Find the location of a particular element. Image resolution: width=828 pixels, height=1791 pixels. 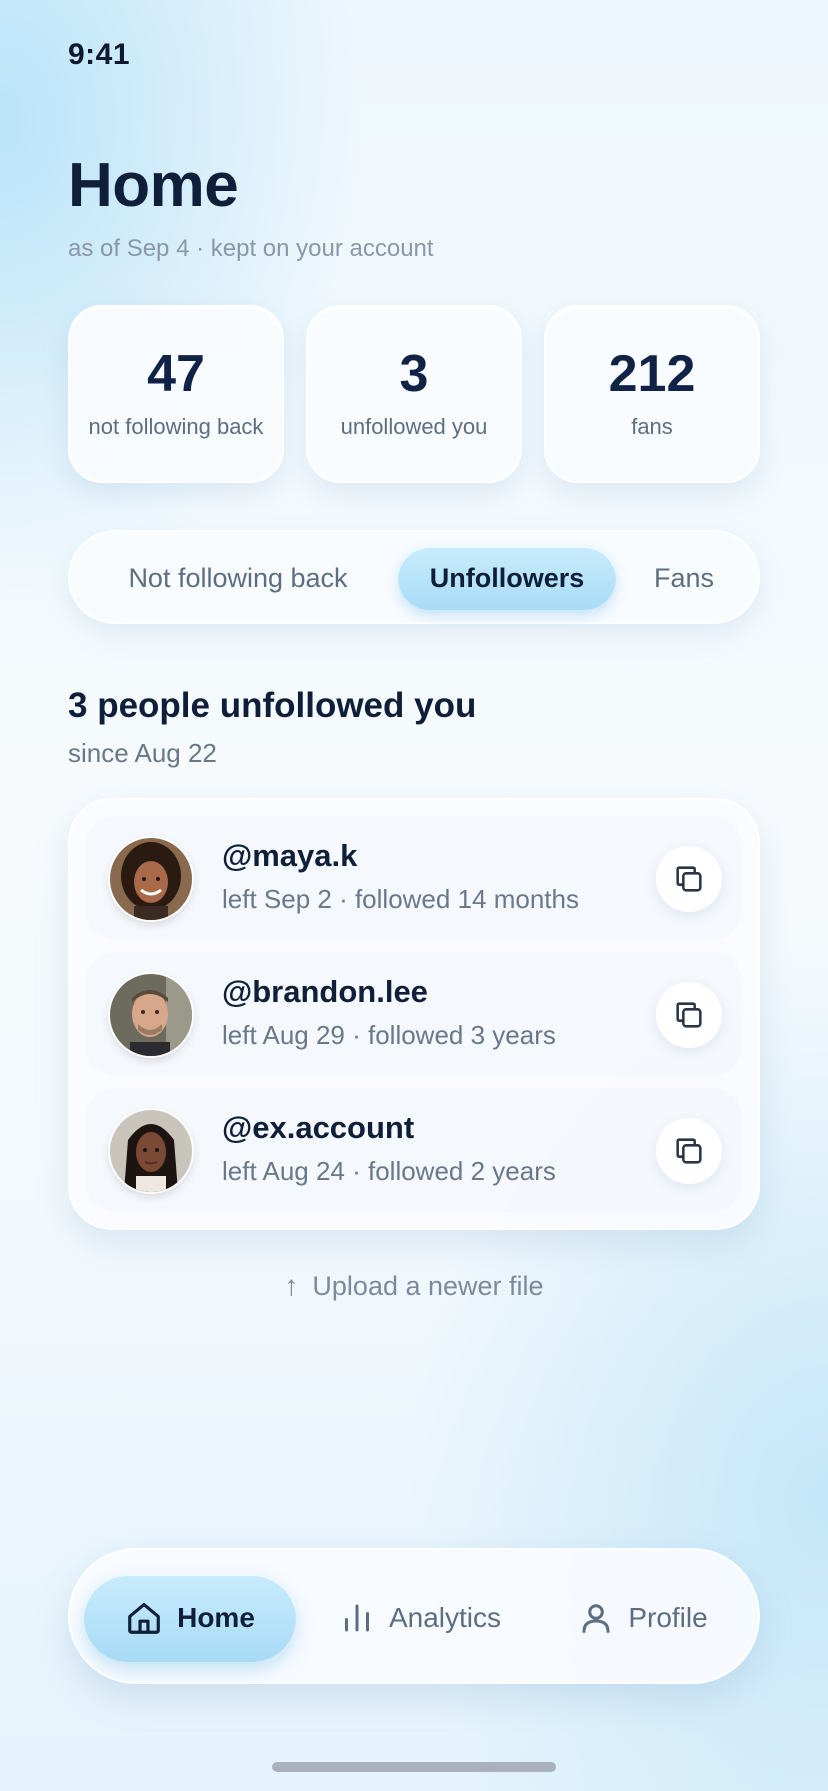

stat-label: unfollowed you is located at coordinates (414, 426).